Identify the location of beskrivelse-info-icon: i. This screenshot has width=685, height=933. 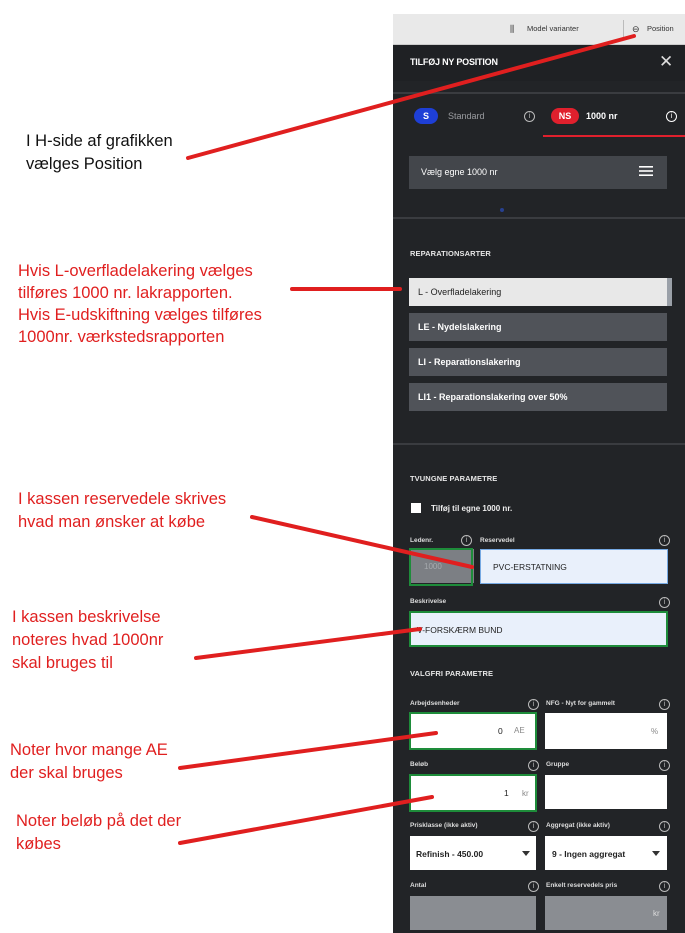
(664, 602).